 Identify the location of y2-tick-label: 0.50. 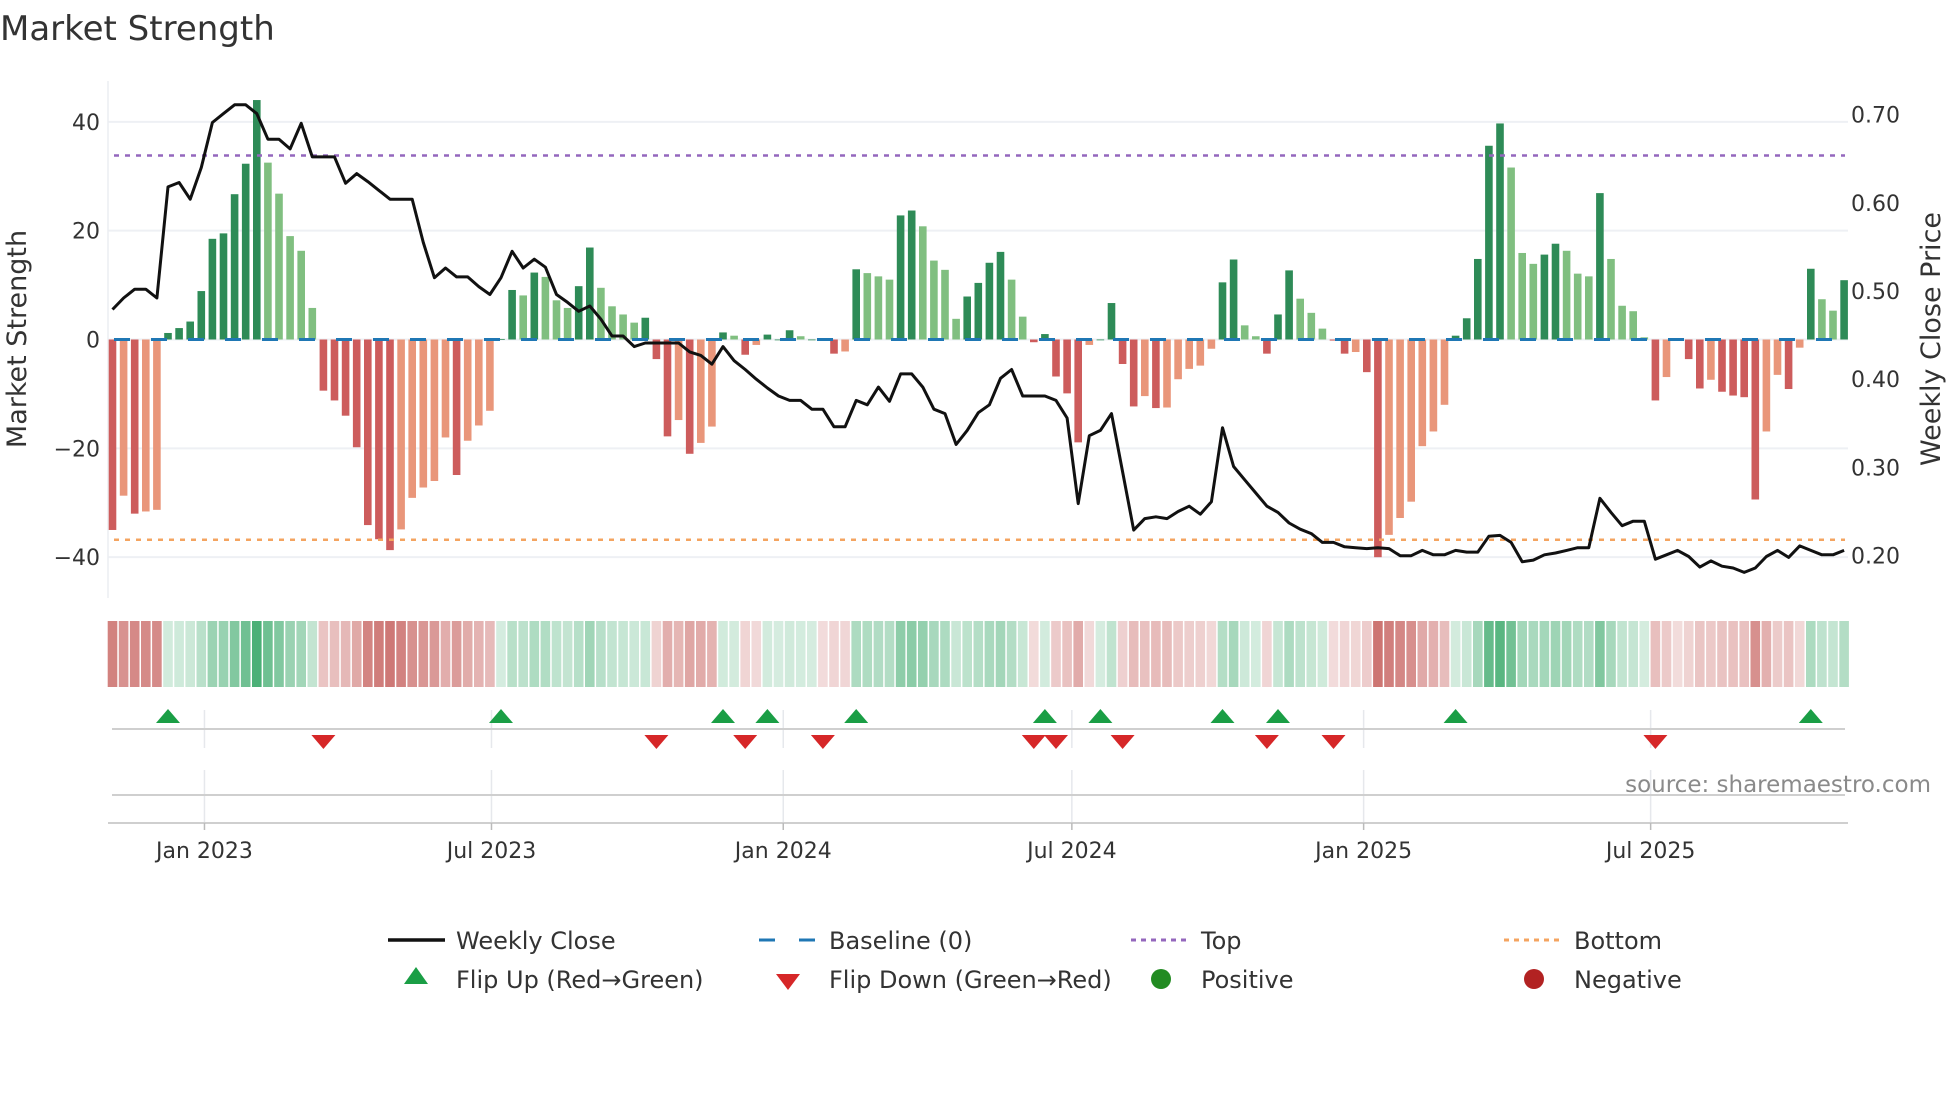
(1875, 292).